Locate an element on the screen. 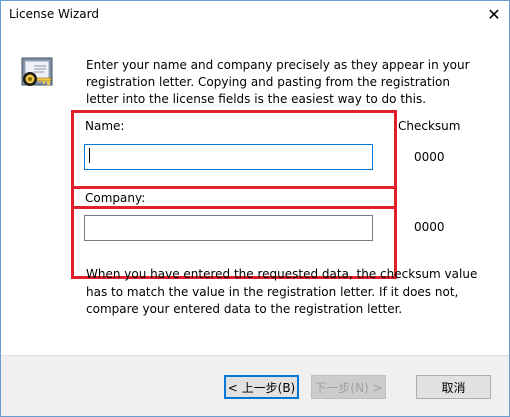 The image size is (510, 417). certificate-lock-icon is located at coordinates (37, 71).